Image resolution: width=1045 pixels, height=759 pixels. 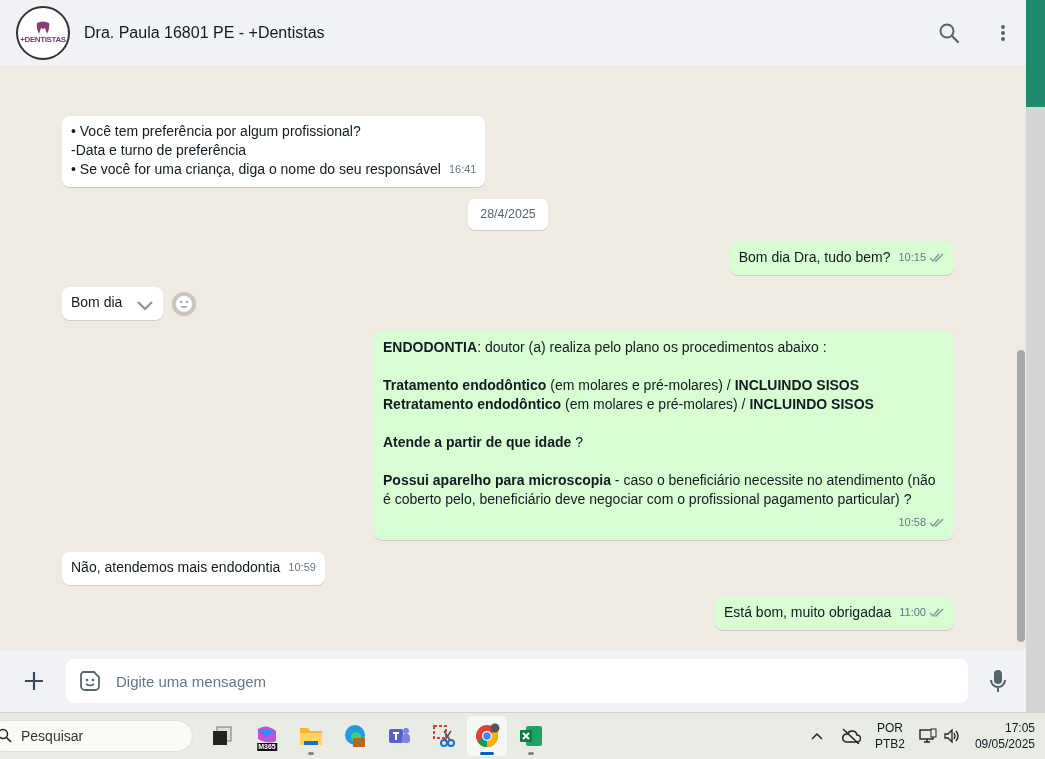 I want to click on tooth-icon, so click(x=43, y=28).